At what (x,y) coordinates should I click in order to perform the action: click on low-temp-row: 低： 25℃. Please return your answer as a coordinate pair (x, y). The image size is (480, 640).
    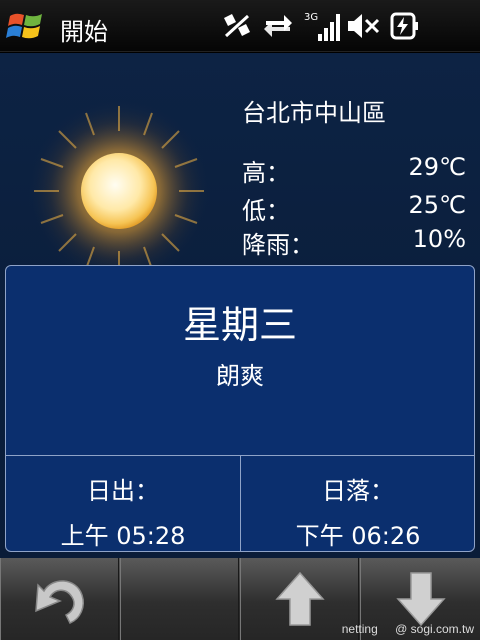
    Looking at the image, I should click on (354, 208).